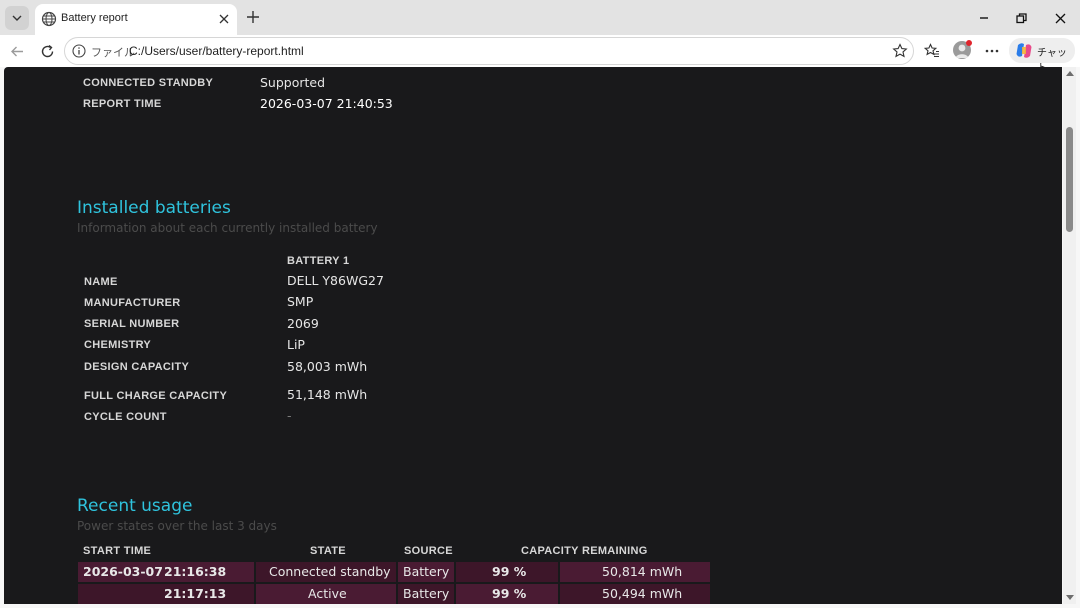 The width and height of the screenshot is (1080, 608). I want to click on state-cell: Active, so click(326, 594).